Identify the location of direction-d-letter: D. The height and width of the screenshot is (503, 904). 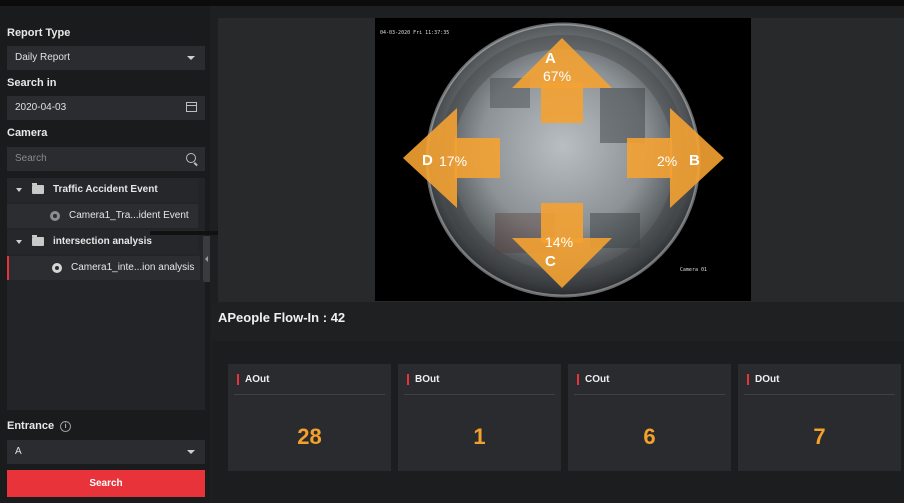
(427, 160).